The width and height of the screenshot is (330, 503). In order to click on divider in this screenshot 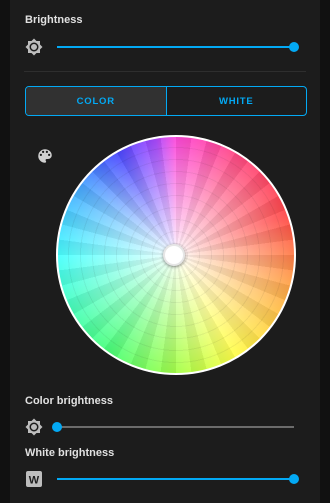, I will do `click(165, 71)`.